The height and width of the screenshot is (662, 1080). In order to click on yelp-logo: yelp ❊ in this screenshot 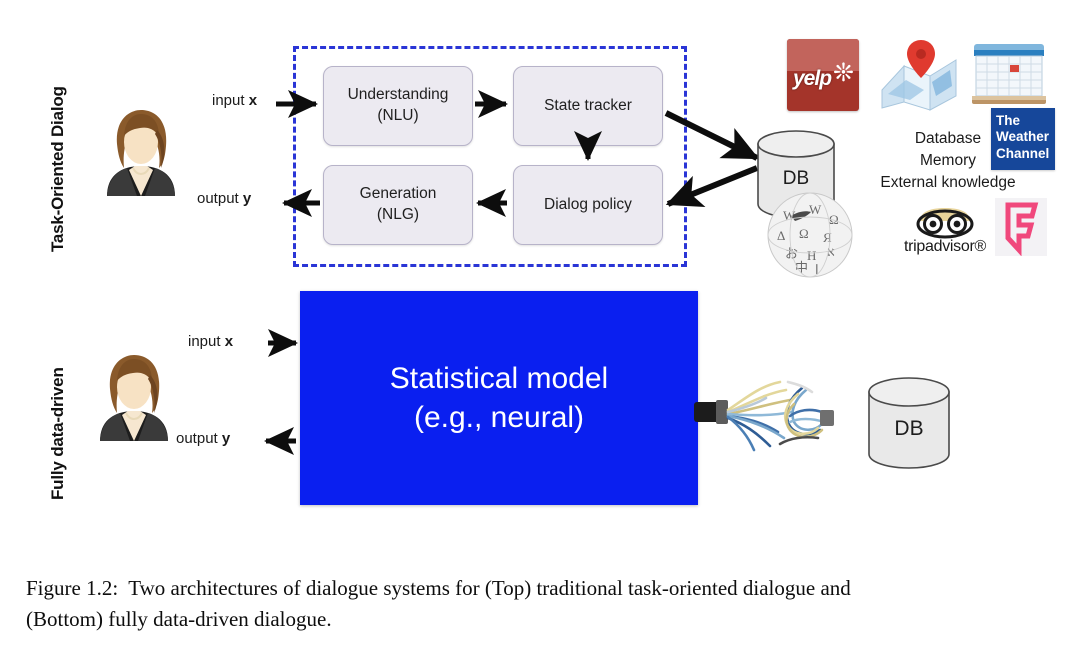, I will do `click(823, 75)`.